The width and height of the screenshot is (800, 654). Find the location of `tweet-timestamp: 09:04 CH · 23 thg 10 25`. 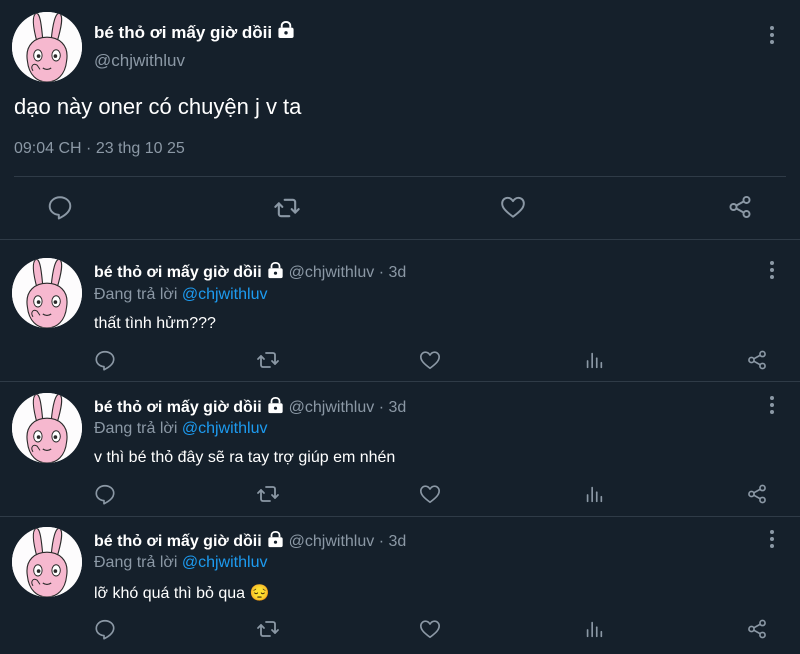

tweet-timestamp: 09:04 CH · 23 thg 10 25 is located at coordinates (99, 149).